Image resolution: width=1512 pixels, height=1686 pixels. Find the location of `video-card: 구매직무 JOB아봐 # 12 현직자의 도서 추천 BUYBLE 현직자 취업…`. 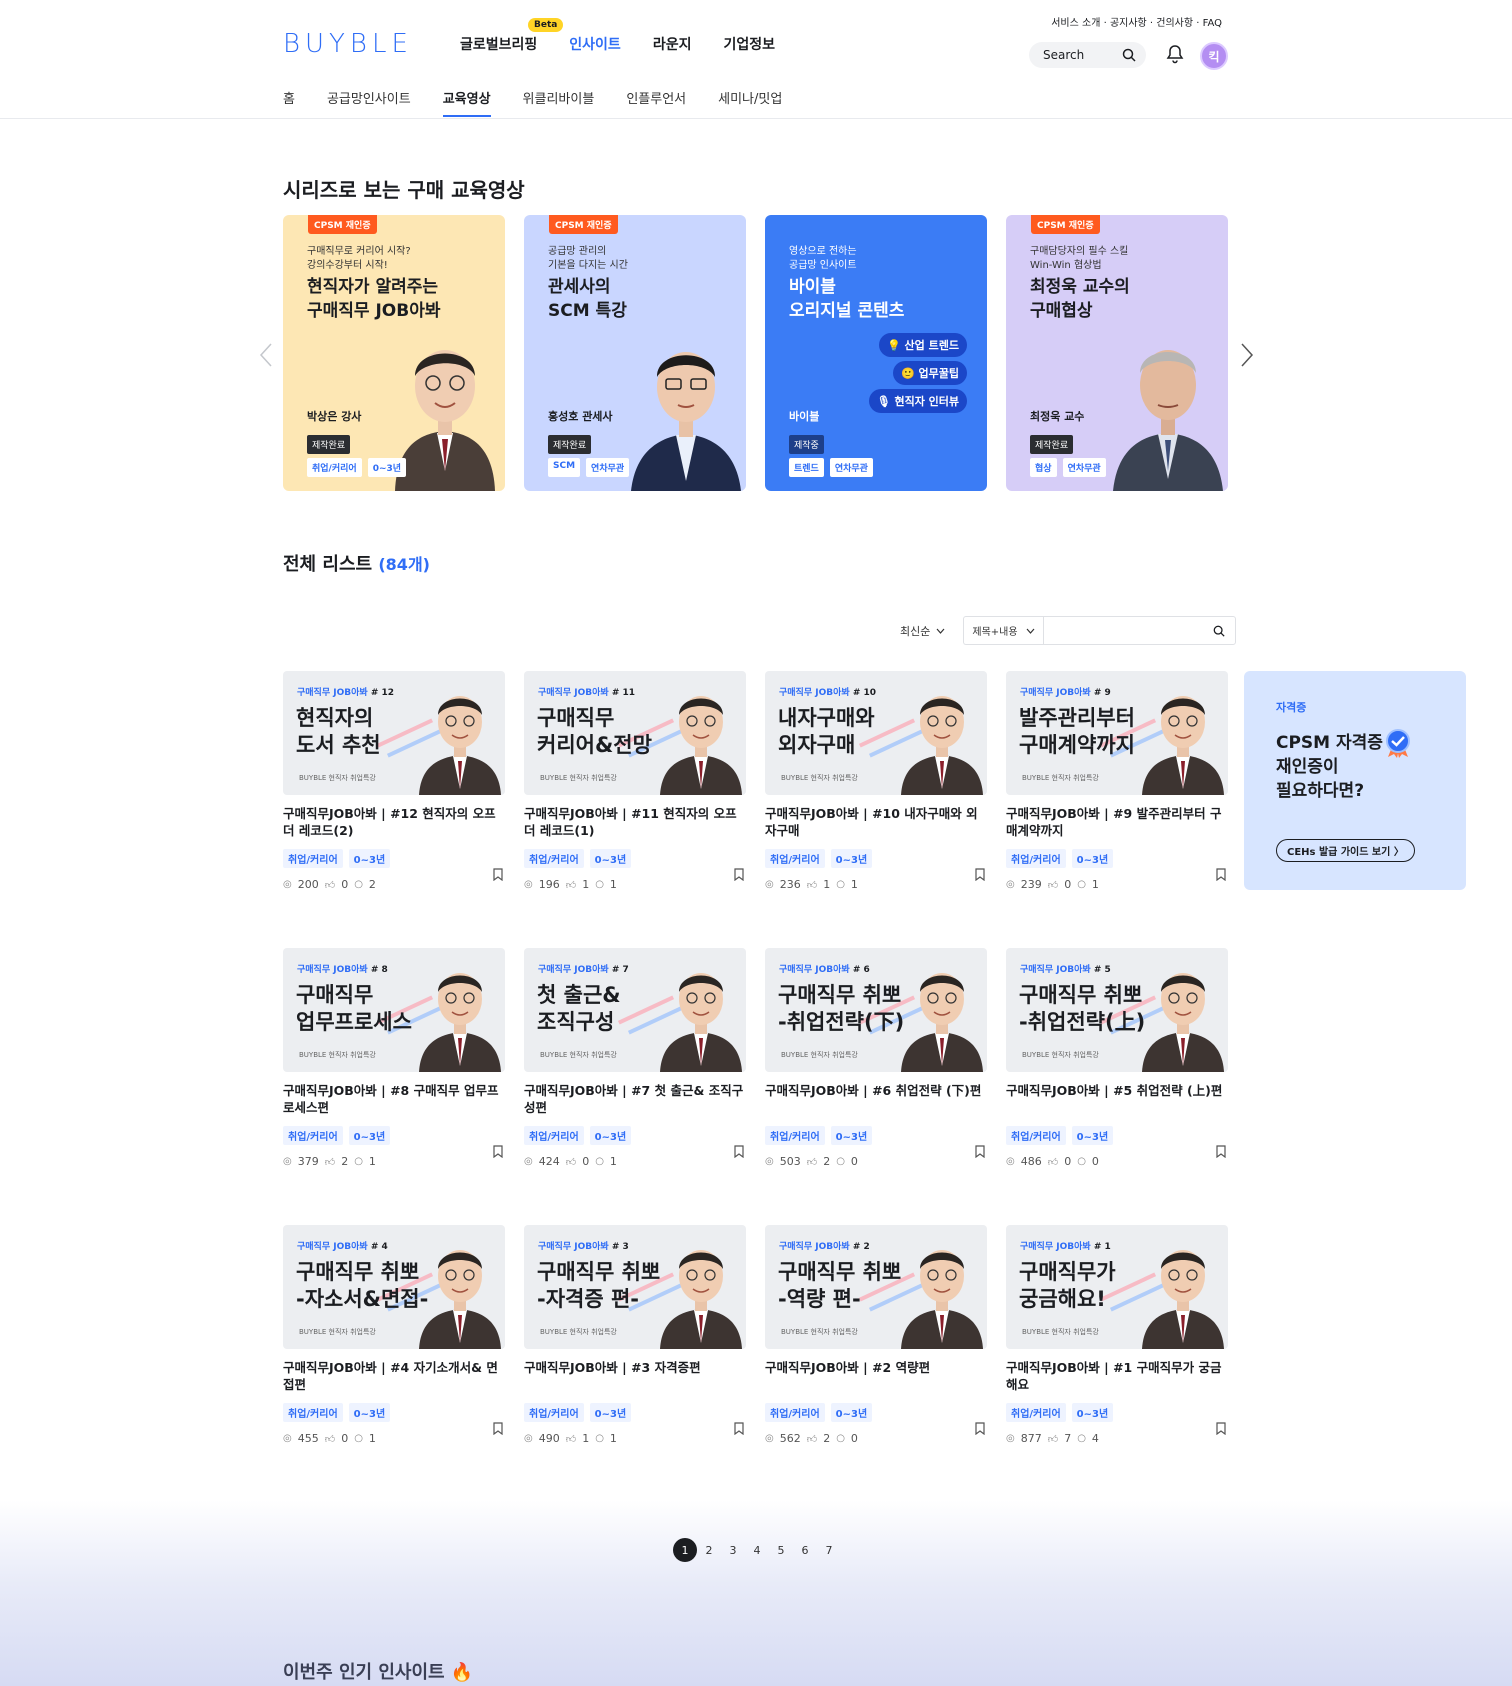

video-card: 구매직무 JOB아봐 # 12 현직자의 도서 추천 BUYBLE 현직자 취업… is located at coordinates (394, 781).